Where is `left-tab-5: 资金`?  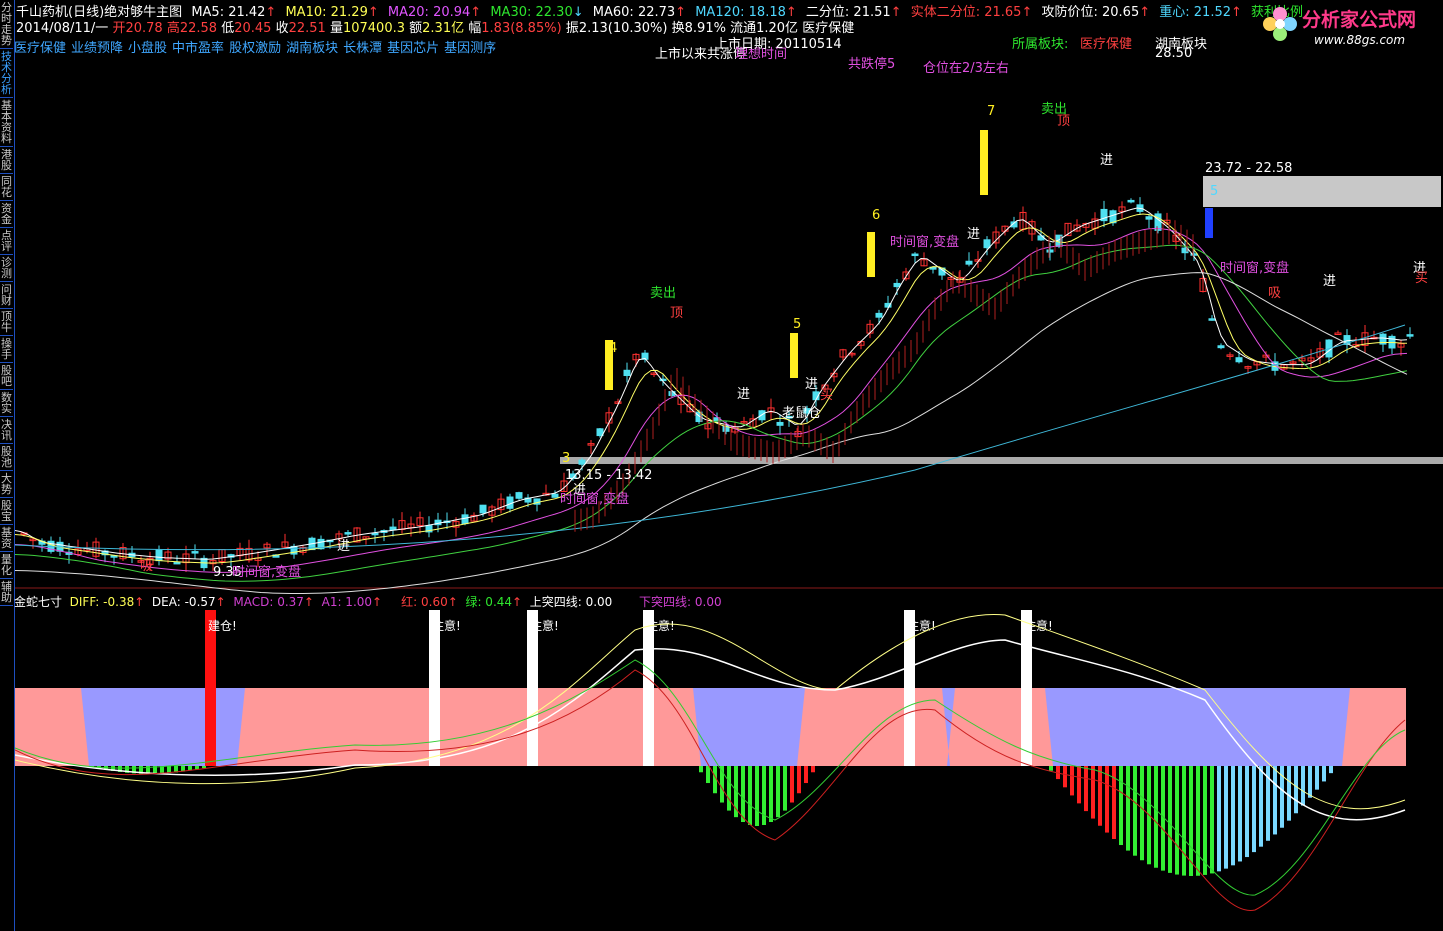
left-tab-5: 资金 is located at coordinates (6, 214).